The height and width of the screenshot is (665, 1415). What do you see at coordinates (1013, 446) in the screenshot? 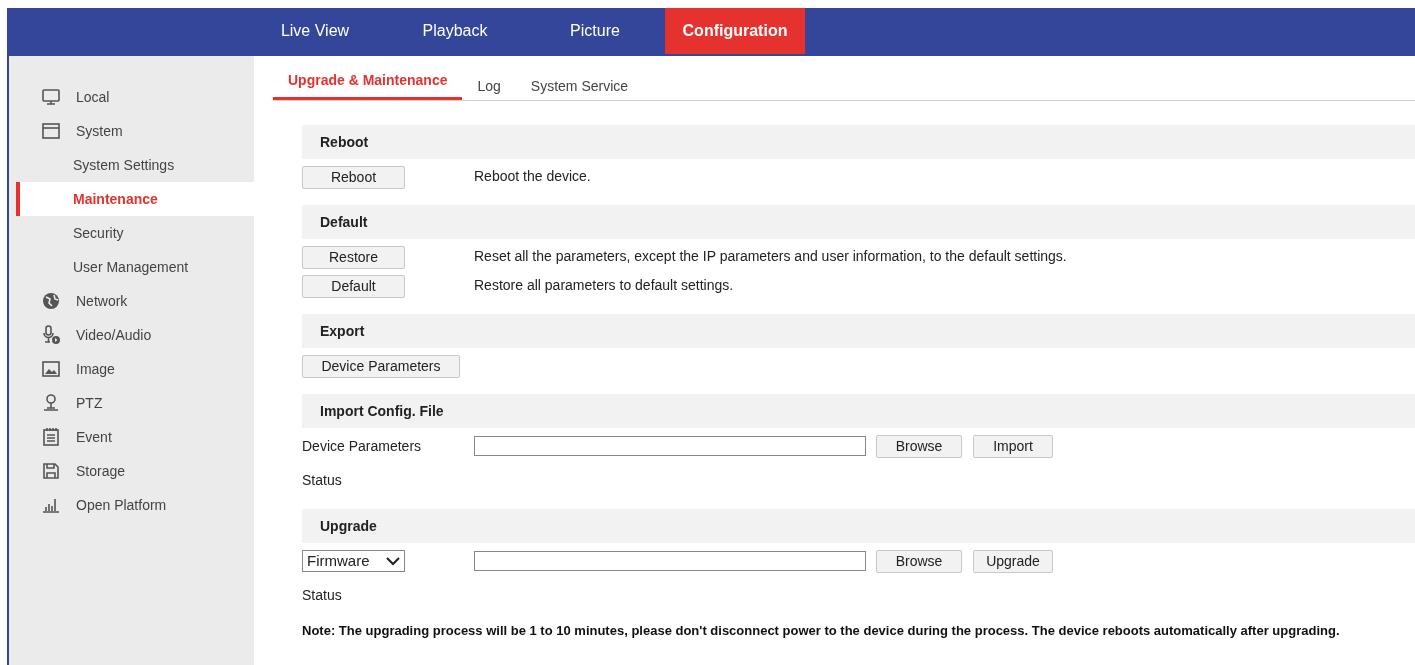
I see `action-button: Import` at bounding box center [1013, 446].